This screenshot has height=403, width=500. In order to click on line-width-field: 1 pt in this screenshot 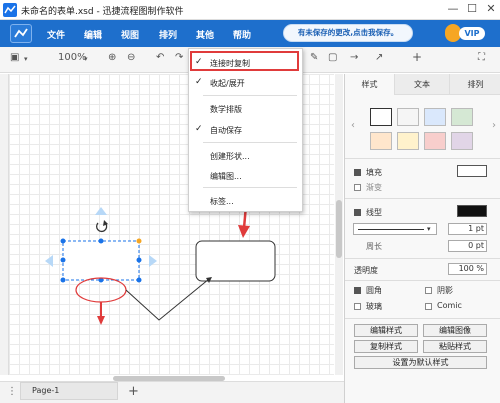, I will do `click(467, 229)`.